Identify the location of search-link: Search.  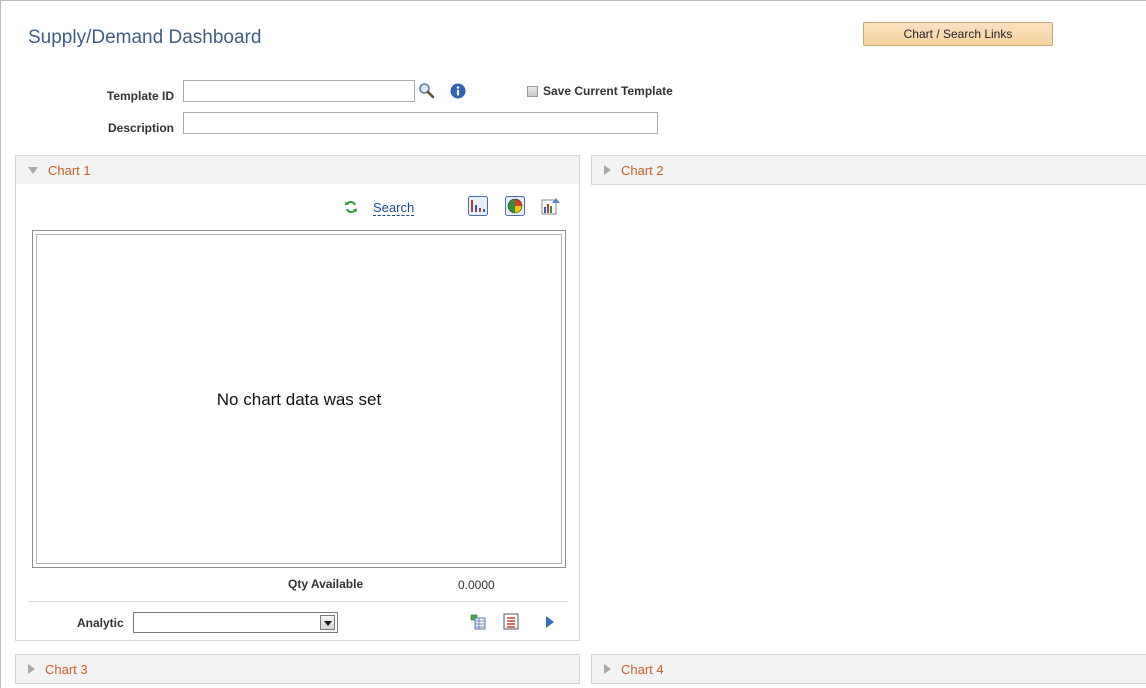
(394, 208).